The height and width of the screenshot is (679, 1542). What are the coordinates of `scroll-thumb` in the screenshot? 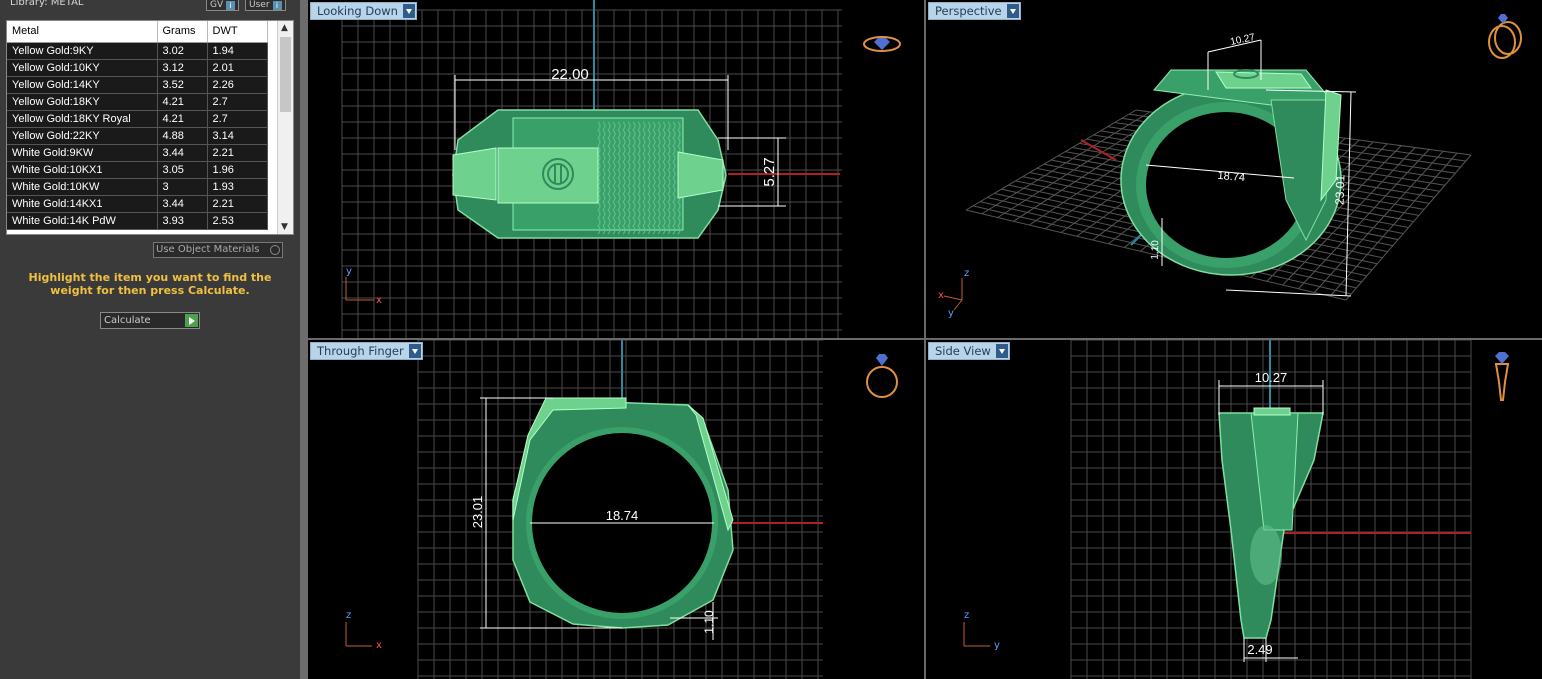 It's located at (285, 74).